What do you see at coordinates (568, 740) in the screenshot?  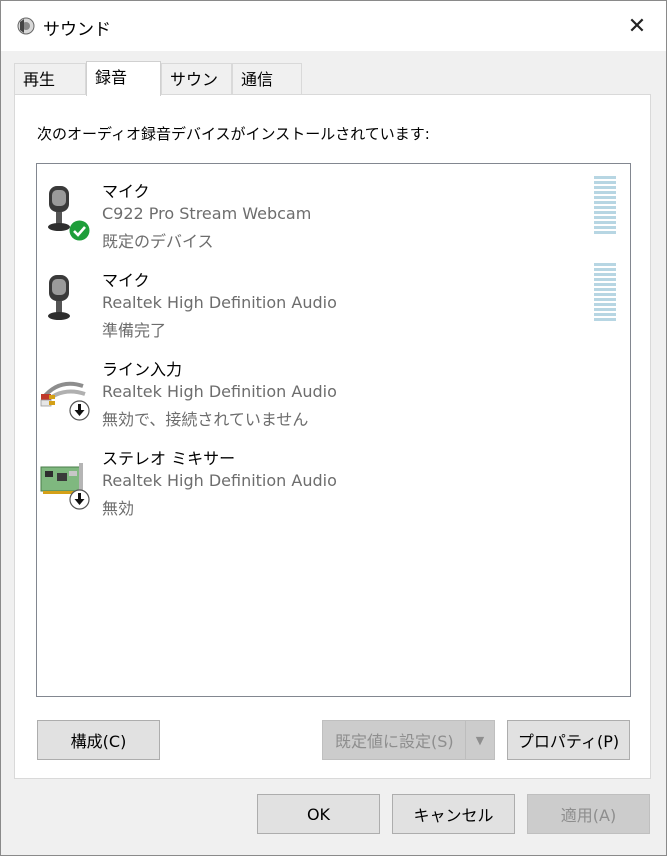 I see `properties-button: プロパティ(P)` at bounding box center [568, 740].